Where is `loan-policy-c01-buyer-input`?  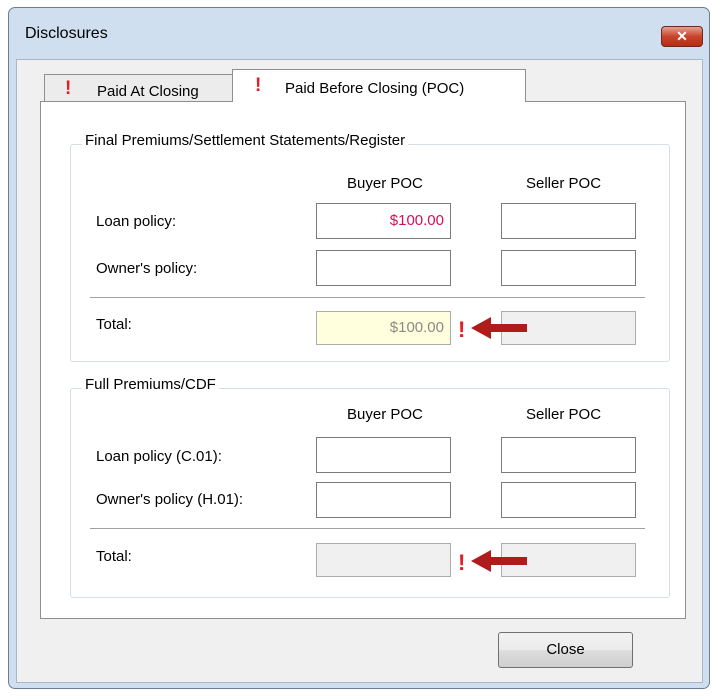
loan-policy-c01-buyer-input is located at coordinates (383, 455).